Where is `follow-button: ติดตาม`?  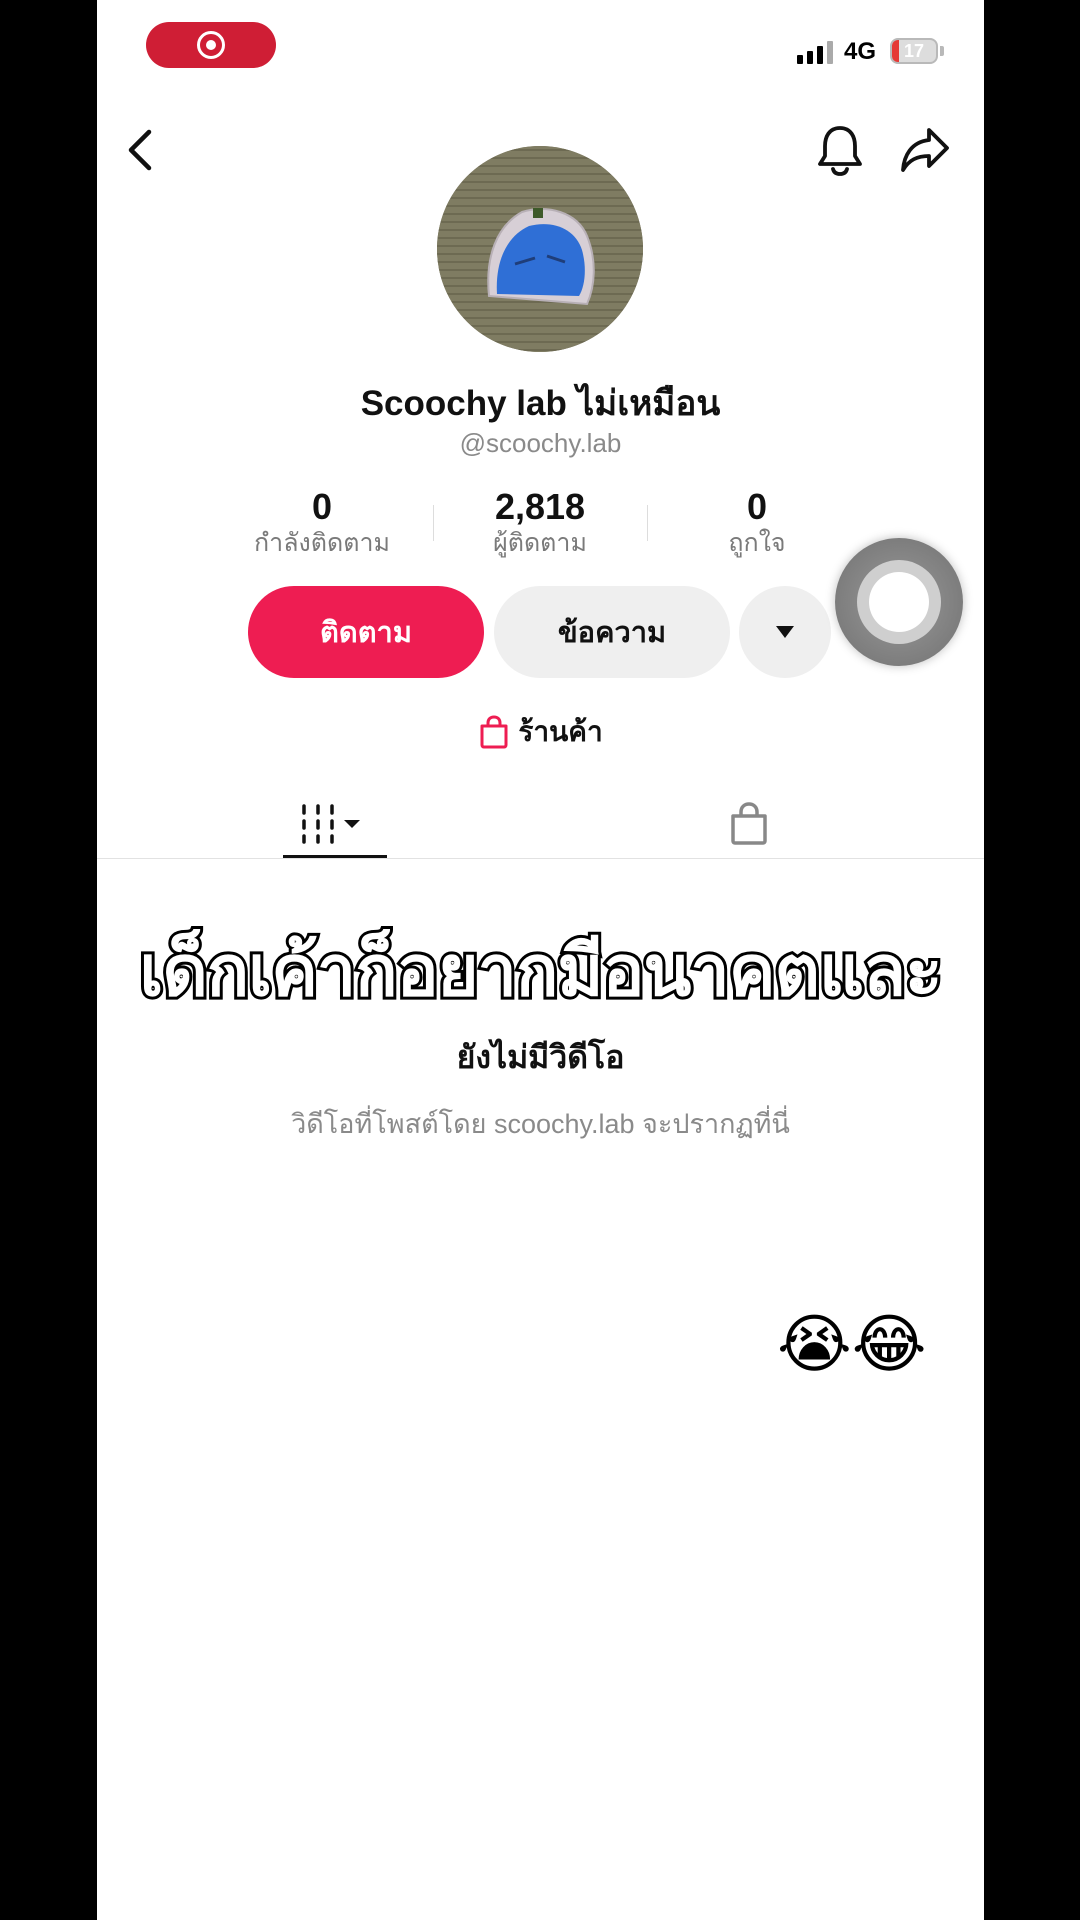 follow-button: ติดตาม is located at coordinates (366, 632).